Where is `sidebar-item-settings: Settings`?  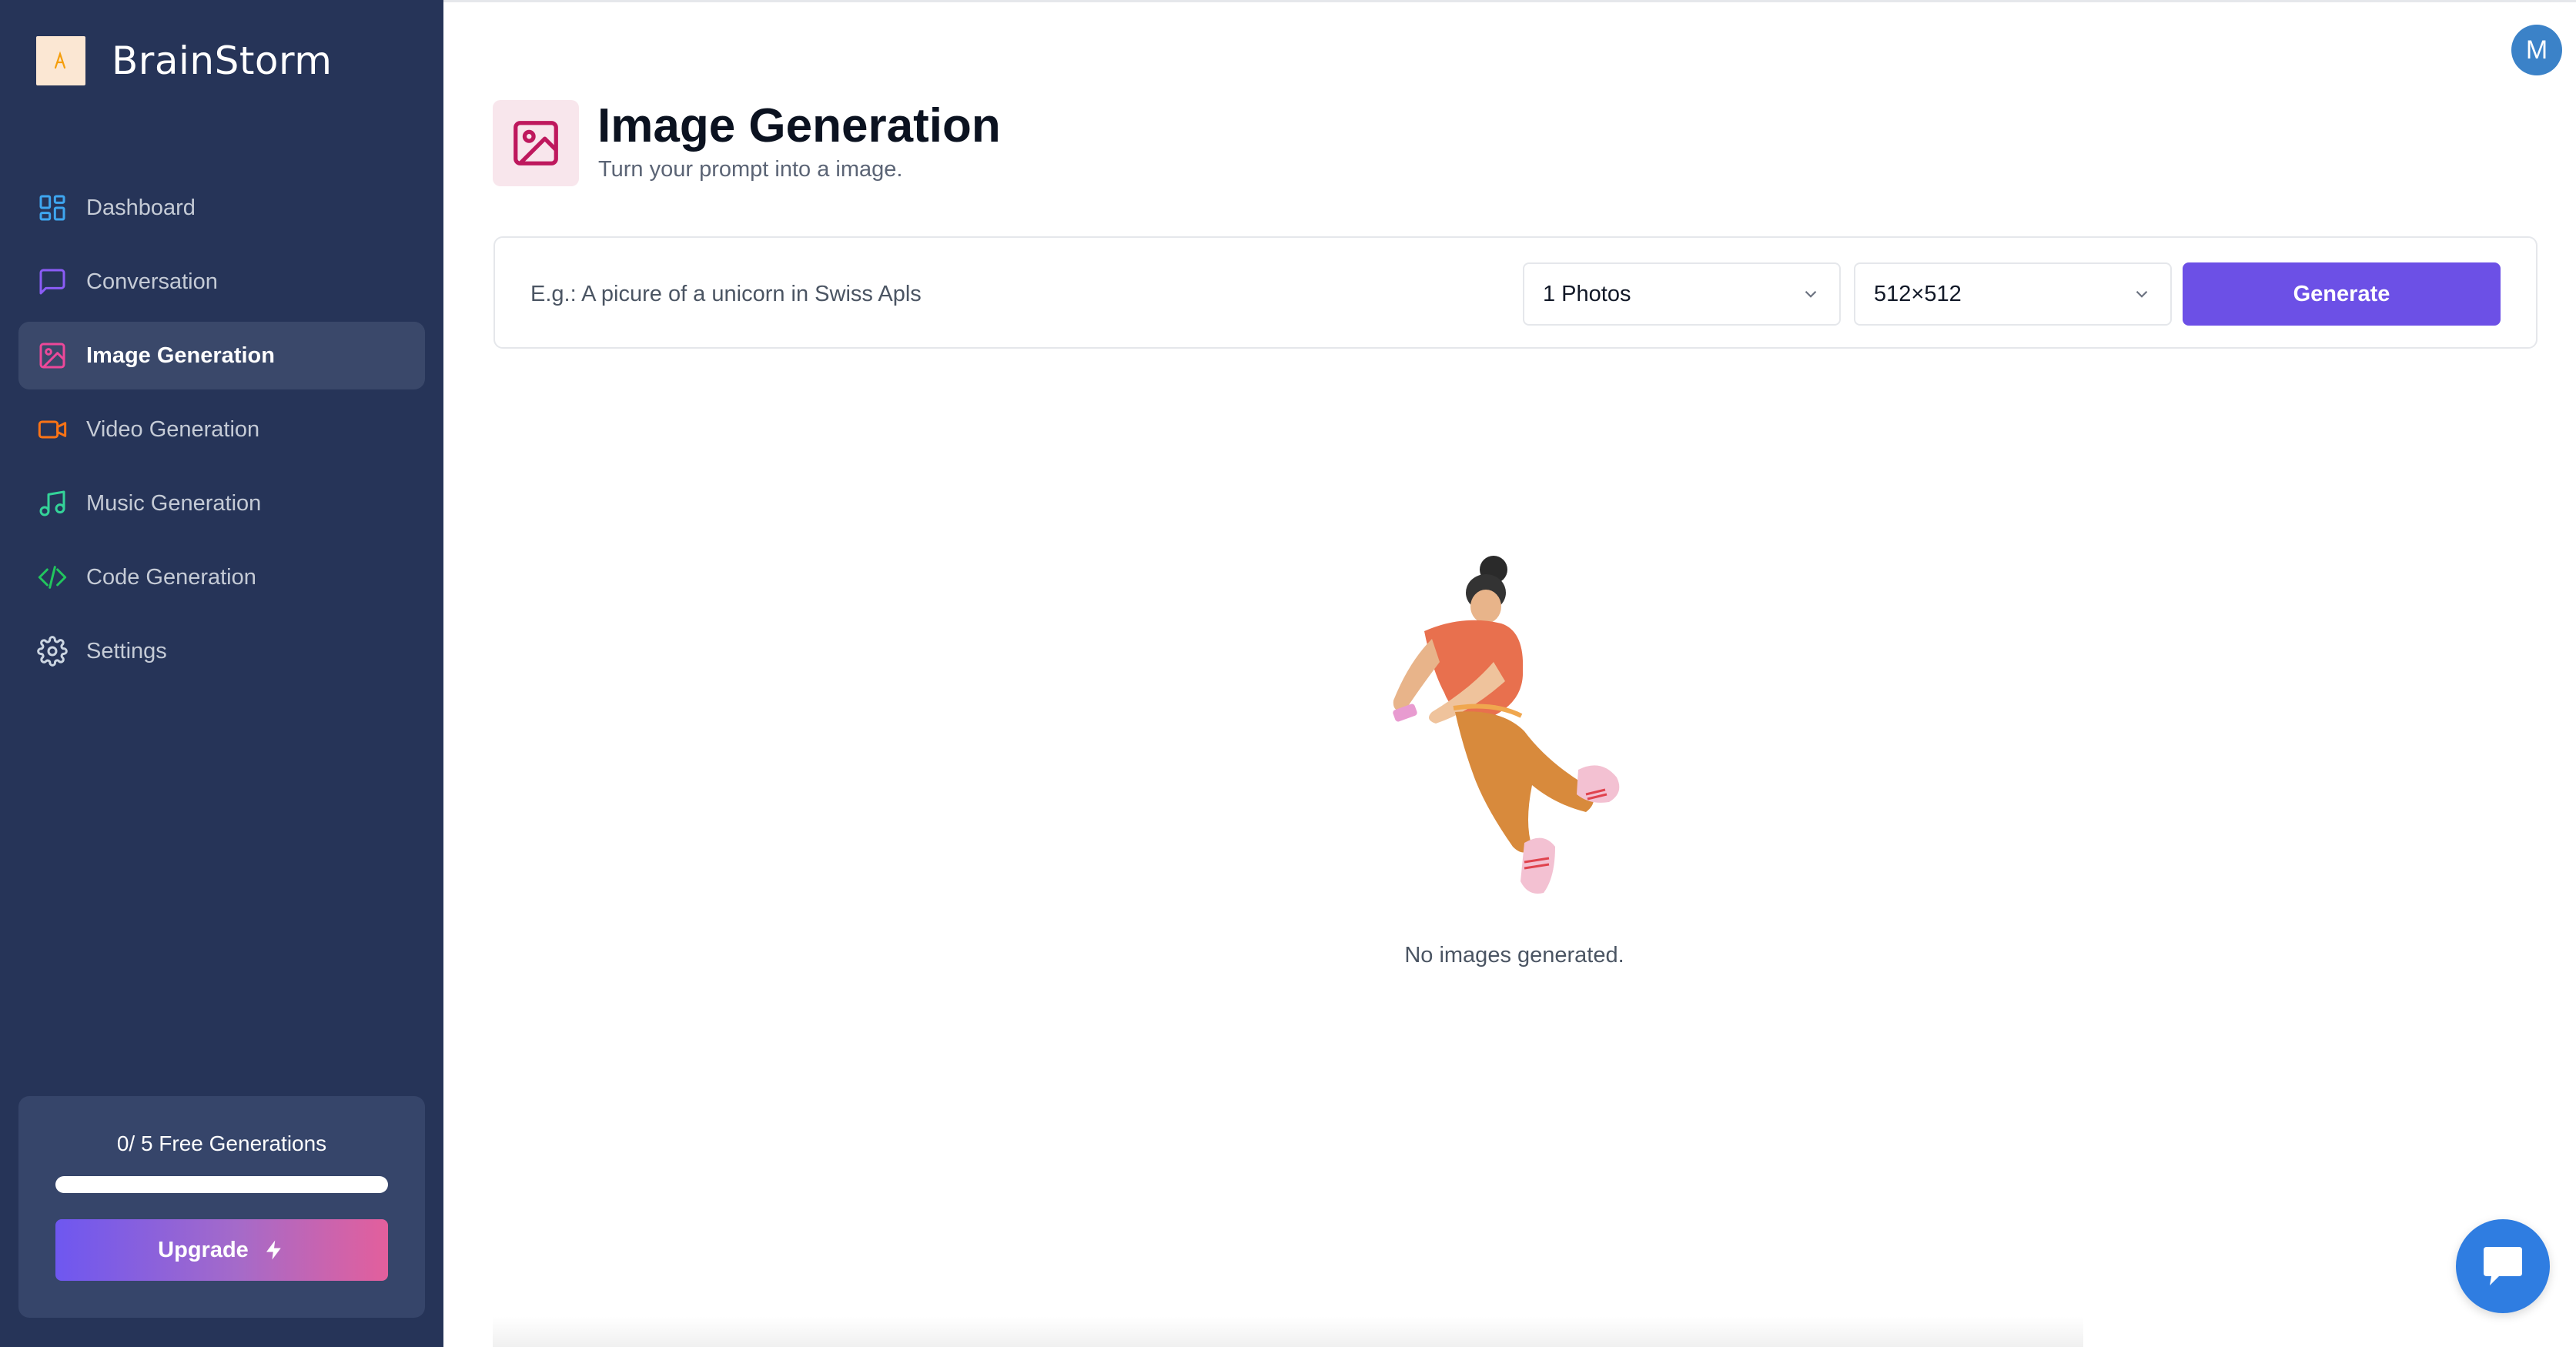 sidebar-item-settings: Settings is located at coordinates (222, 651).